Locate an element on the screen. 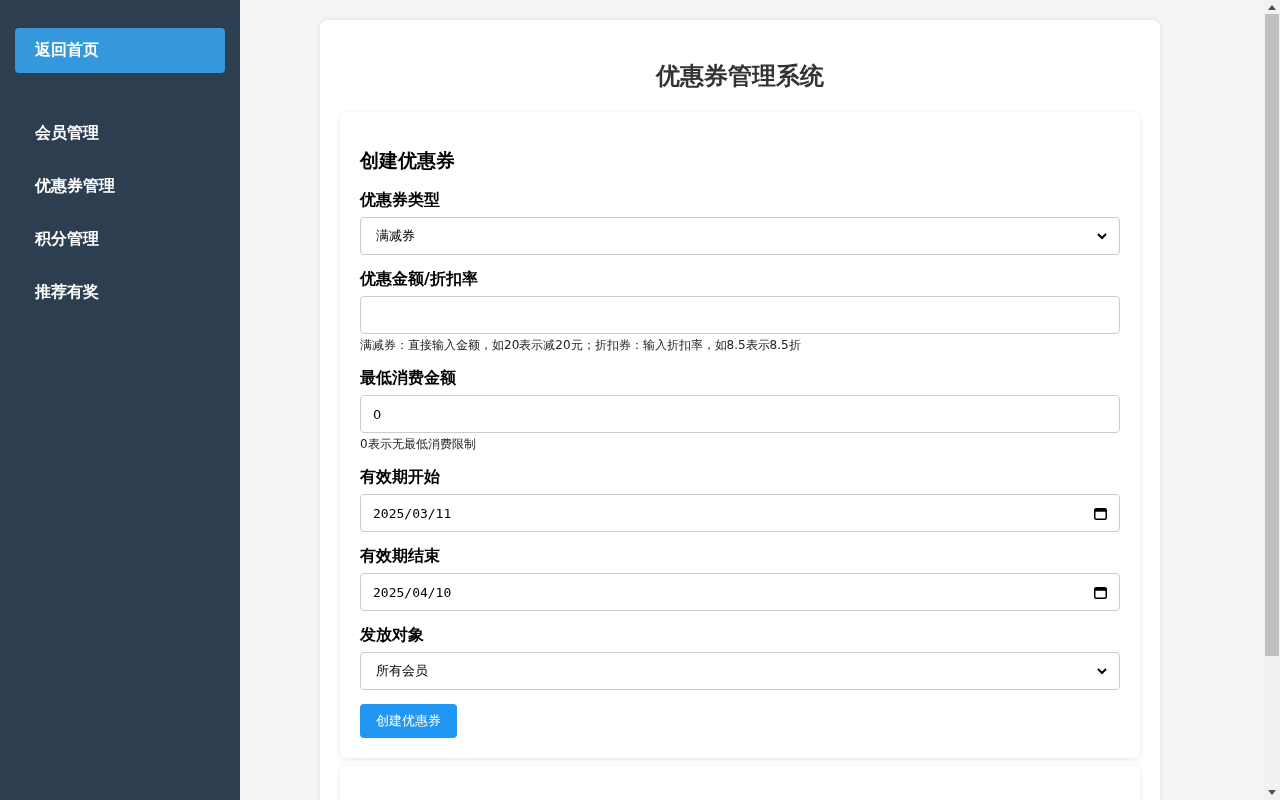 This screenshot has width=1280, height=800. form-title: 创建优惠券 is located at coordinates (408, 160).